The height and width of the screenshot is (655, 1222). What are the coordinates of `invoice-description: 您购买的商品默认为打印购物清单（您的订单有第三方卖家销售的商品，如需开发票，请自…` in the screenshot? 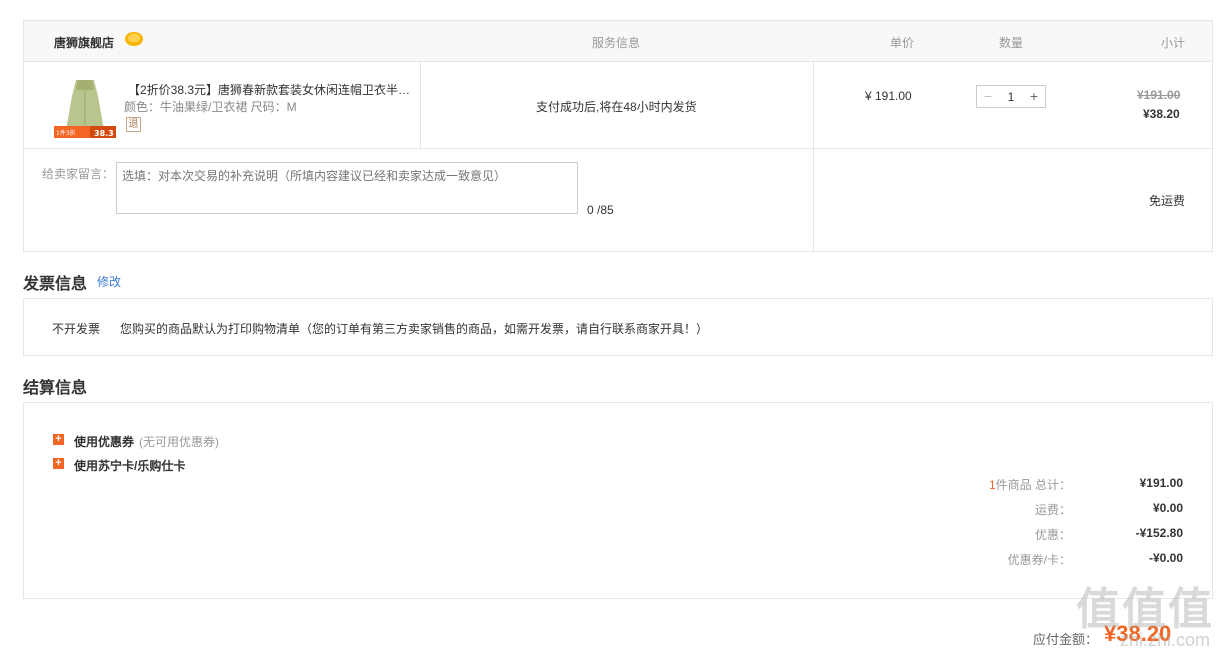 It's located at (414, 329).